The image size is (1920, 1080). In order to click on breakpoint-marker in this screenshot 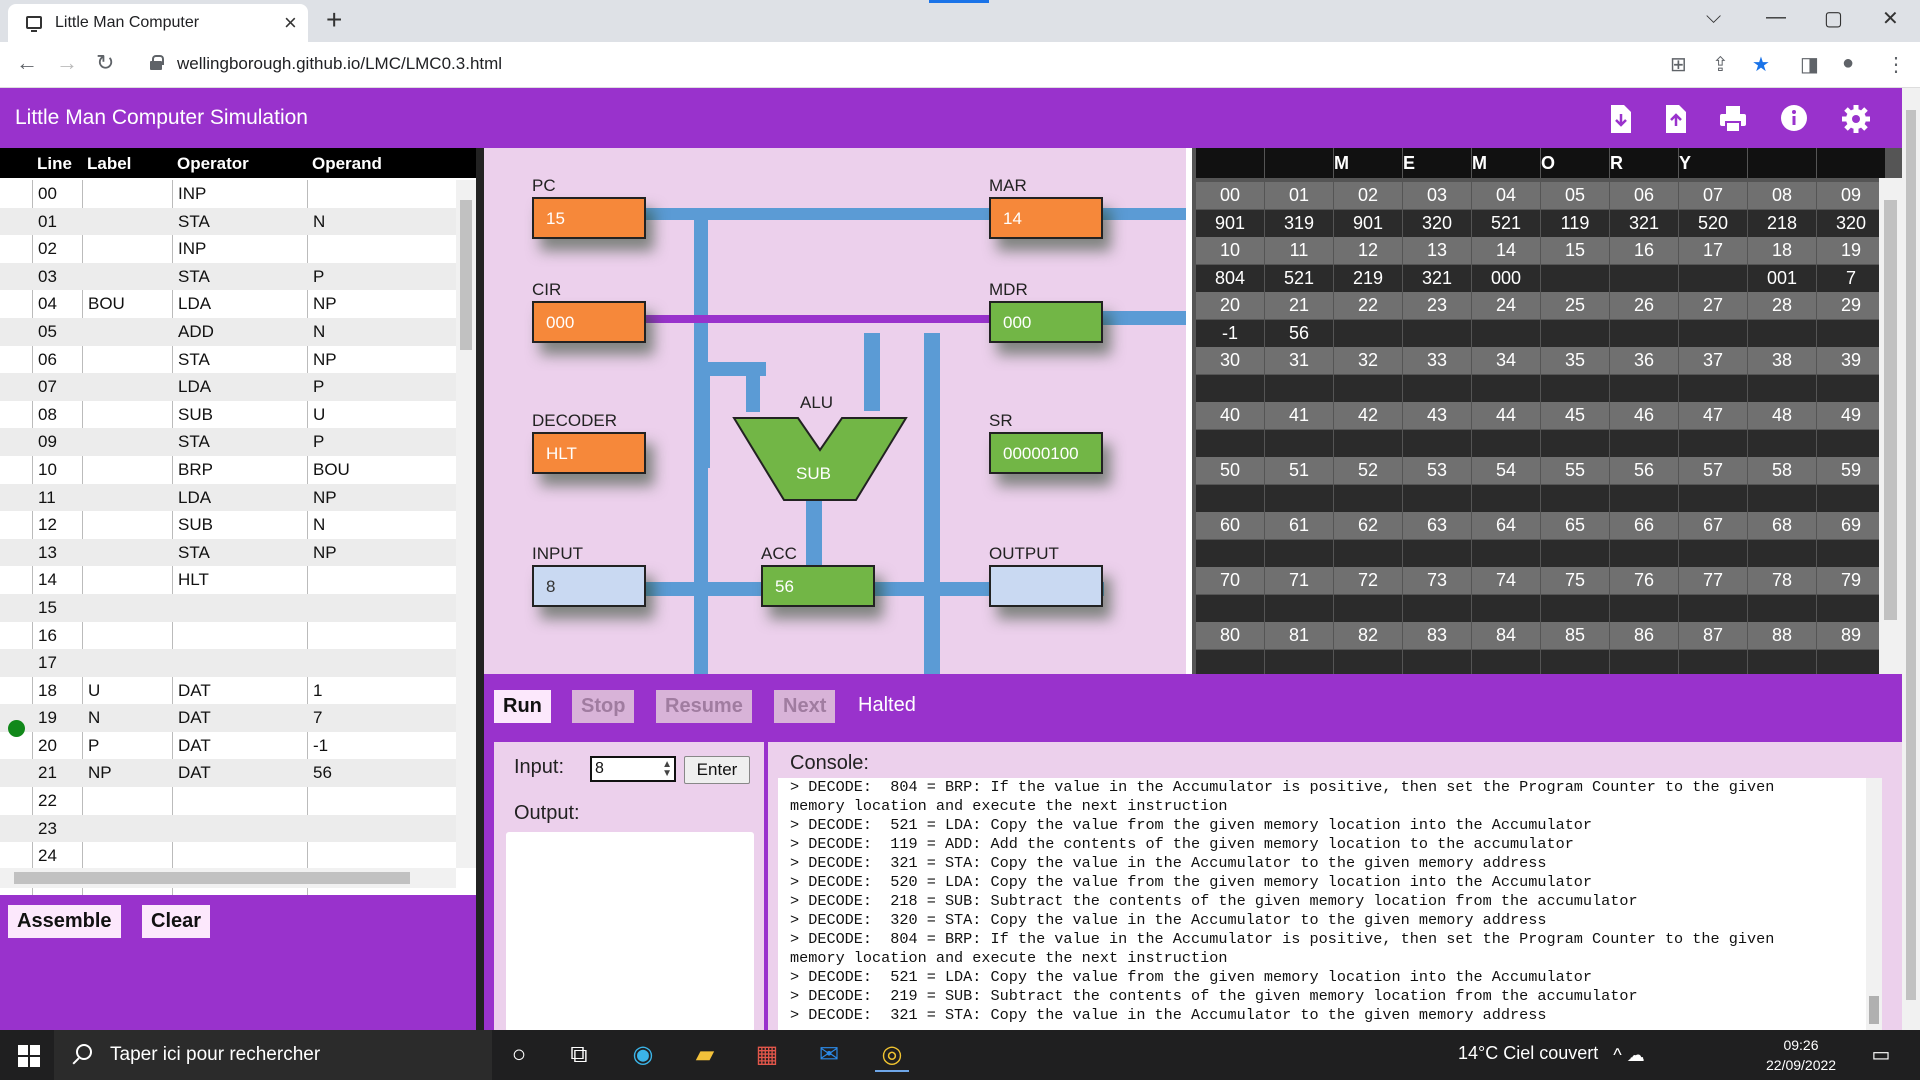, I will do `click(16, 728)`.